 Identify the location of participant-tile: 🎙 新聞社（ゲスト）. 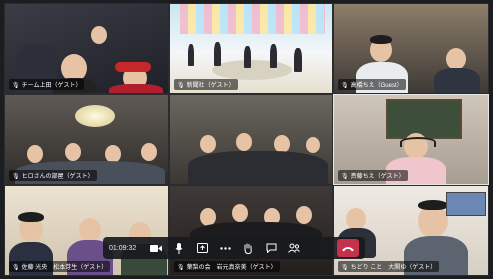
(251, 48).